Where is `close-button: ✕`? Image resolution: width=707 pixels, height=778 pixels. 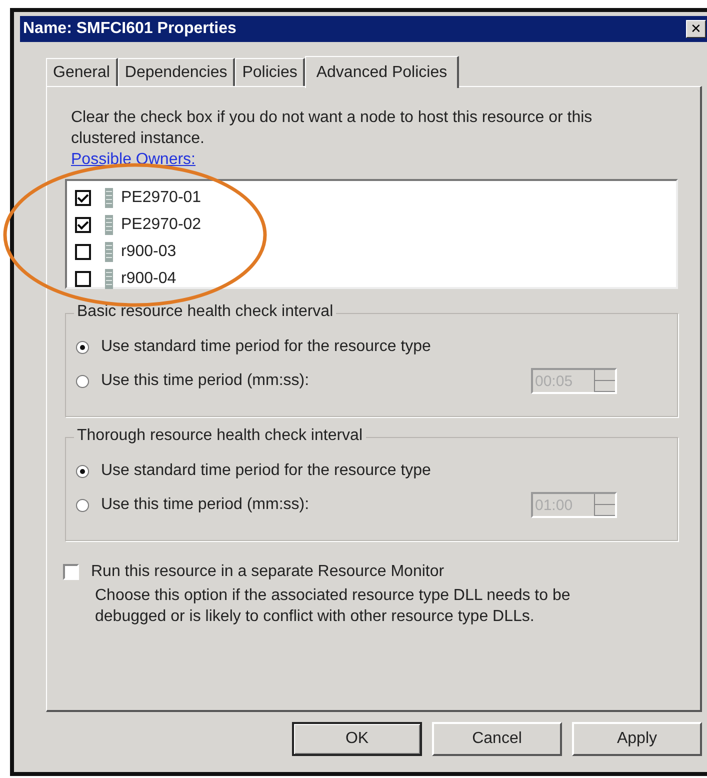
close-button: ✕ is located at coordinates (696, 29).